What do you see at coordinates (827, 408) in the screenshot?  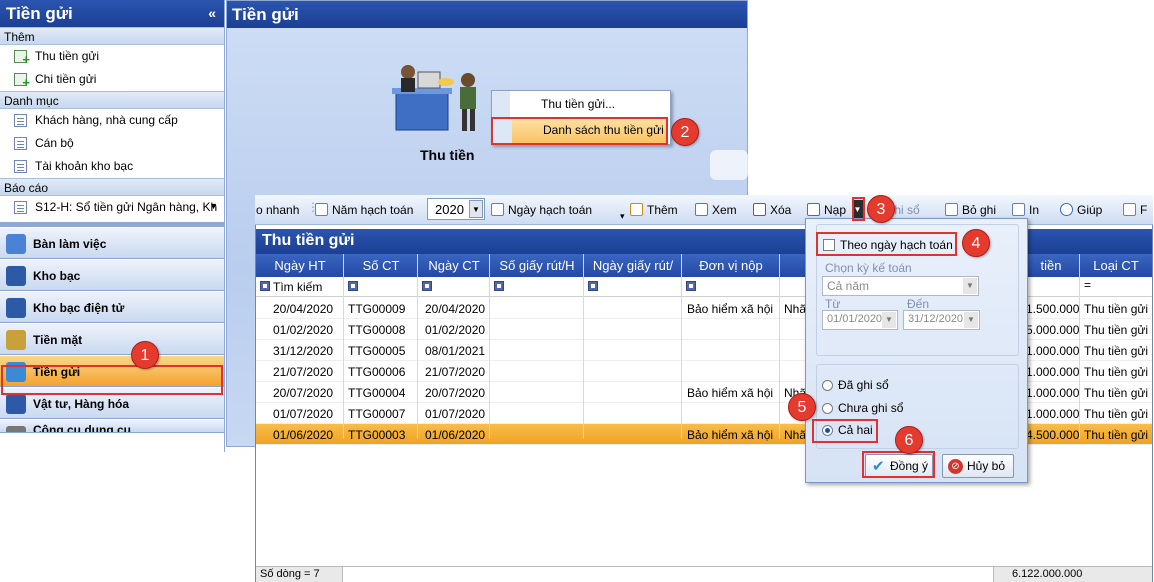 I see `radio-chua-ghi-so` at bounding box center [827, 408].